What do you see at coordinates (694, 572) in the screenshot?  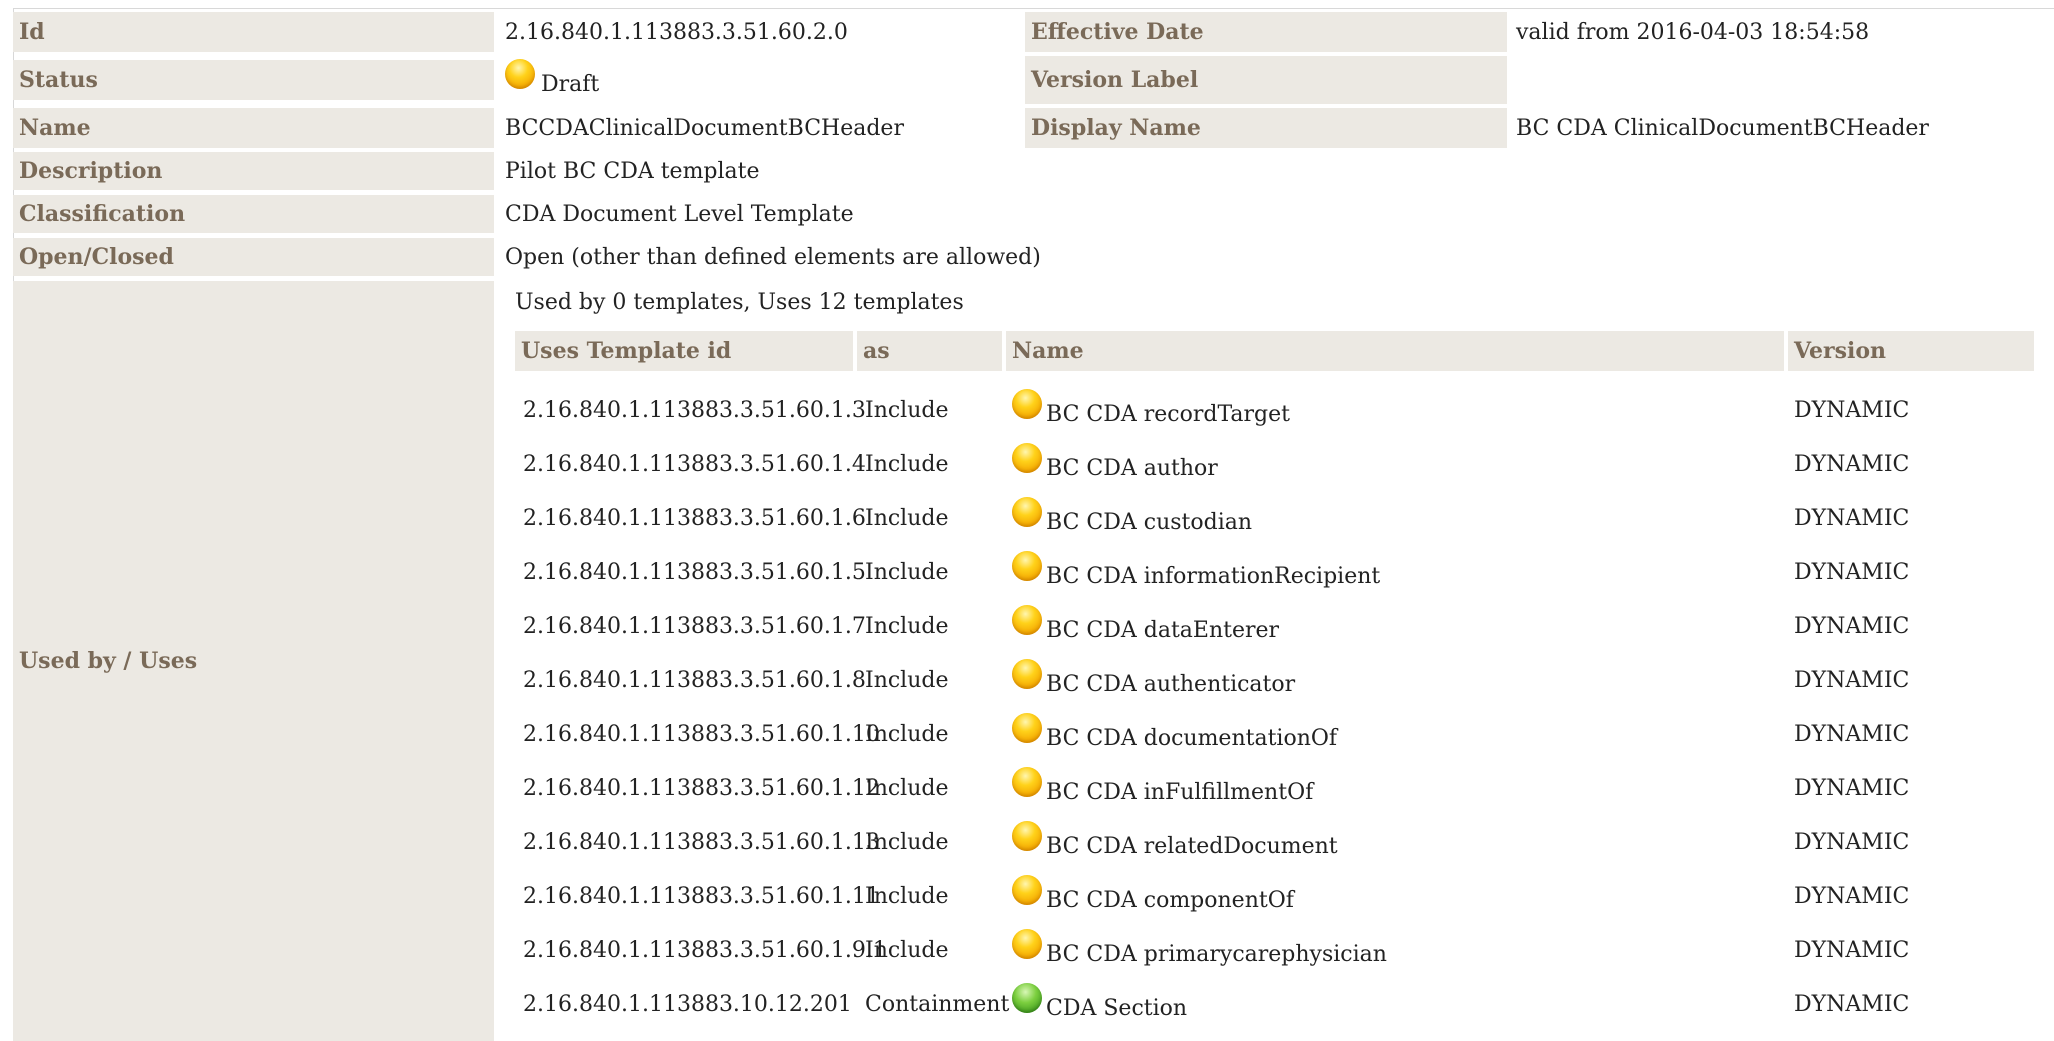 I see `template-id-cell: 2.16.840.1.113883.3.51.60.1.5` at bounding box center [694, 572].